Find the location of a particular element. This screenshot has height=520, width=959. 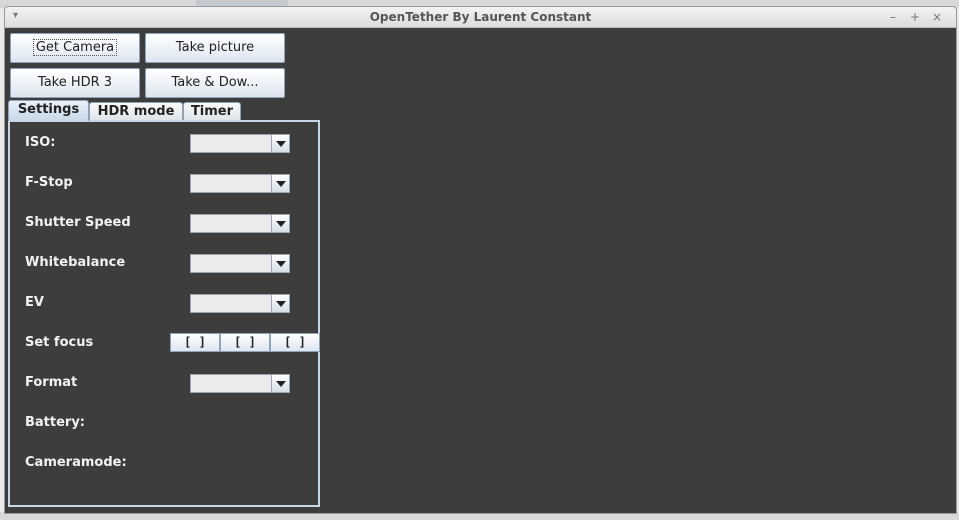

focus-button-1: [ ] is located at coordinates (195, 342).